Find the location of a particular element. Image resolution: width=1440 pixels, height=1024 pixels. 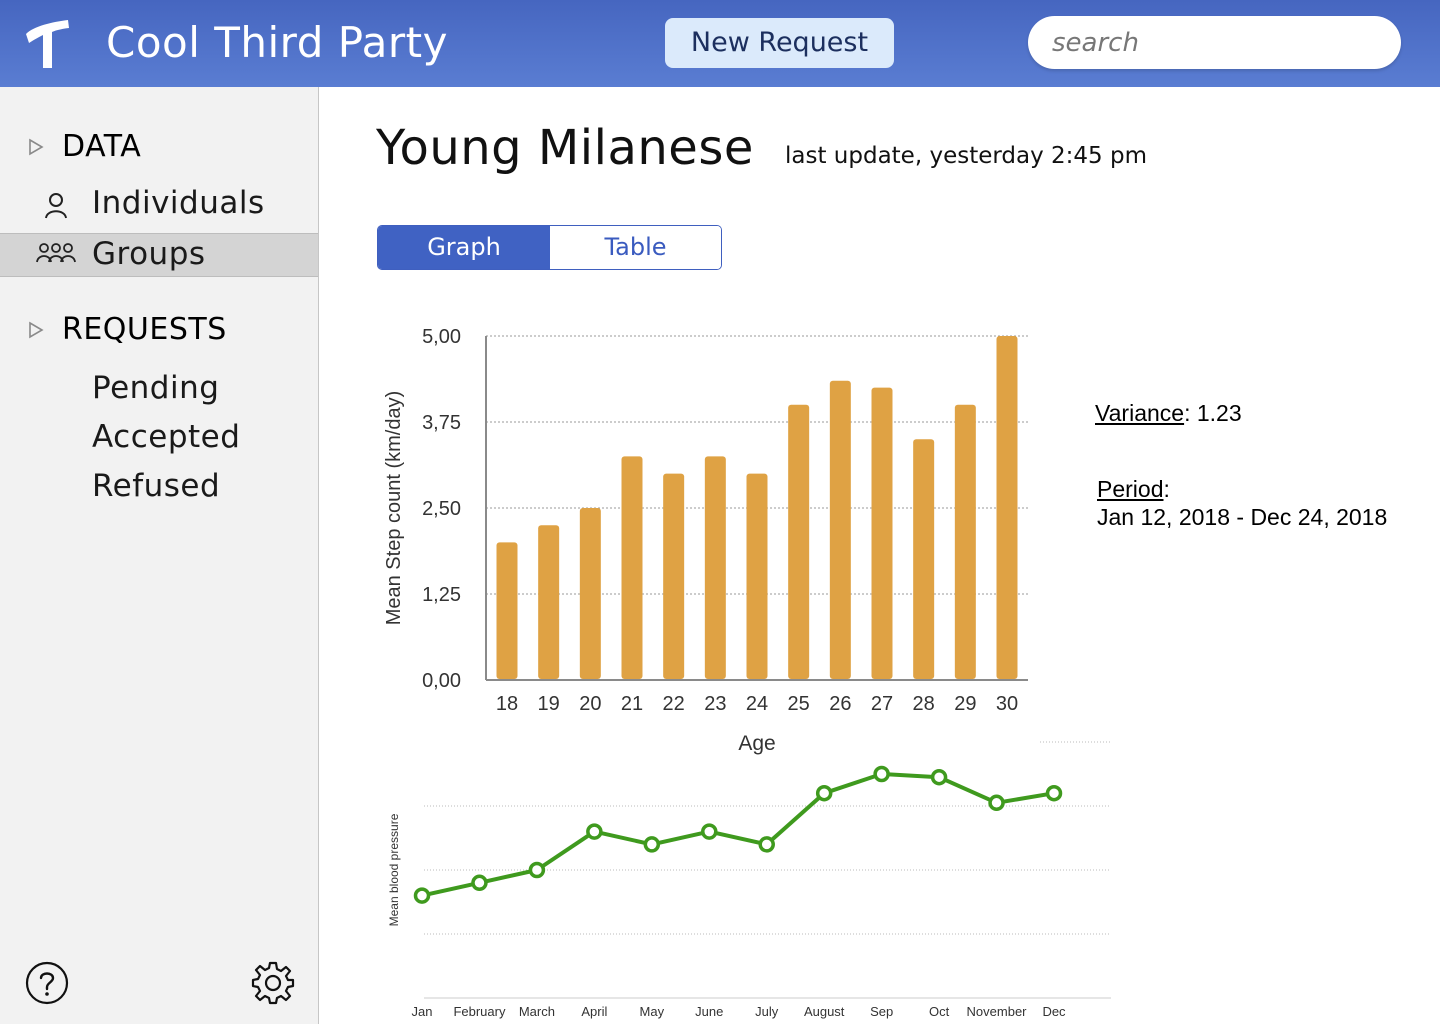

line-chart-x-tick: Dec is located at coordinates (1054, 1011).